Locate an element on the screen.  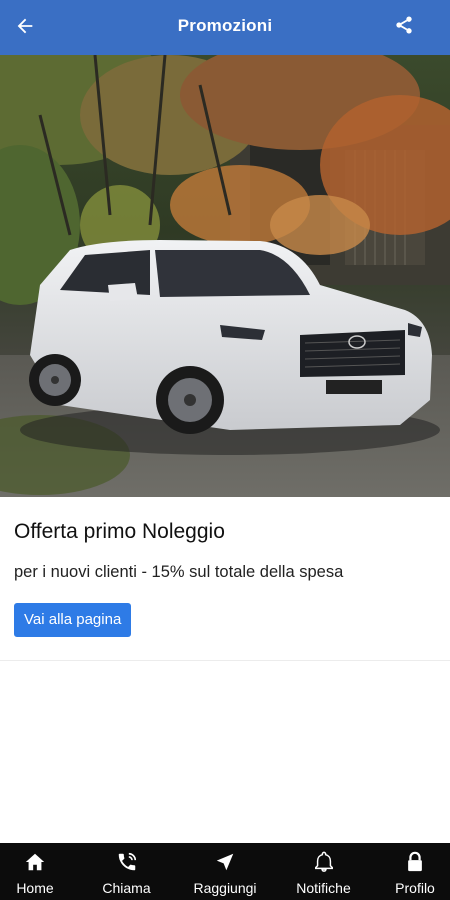
top-app-bar: Promozioni is located at coordinates (225, 27).